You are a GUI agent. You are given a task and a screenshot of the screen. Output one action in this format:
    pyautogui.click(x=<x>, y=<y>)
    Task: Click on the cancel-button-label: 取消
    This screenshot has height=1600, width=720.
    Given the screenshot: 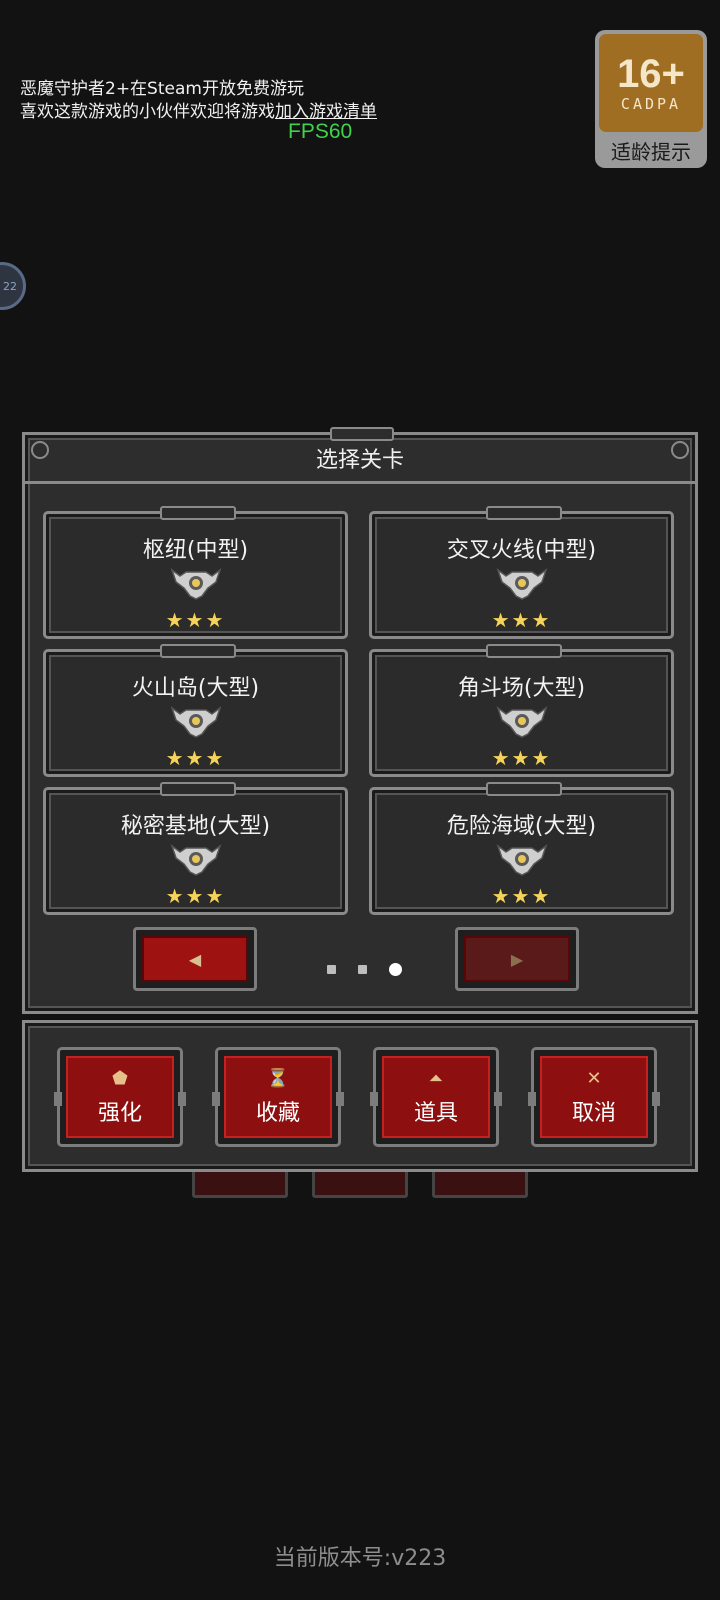 What is the action you would take?
    pyautogui.click(x=593, y=1113)
    